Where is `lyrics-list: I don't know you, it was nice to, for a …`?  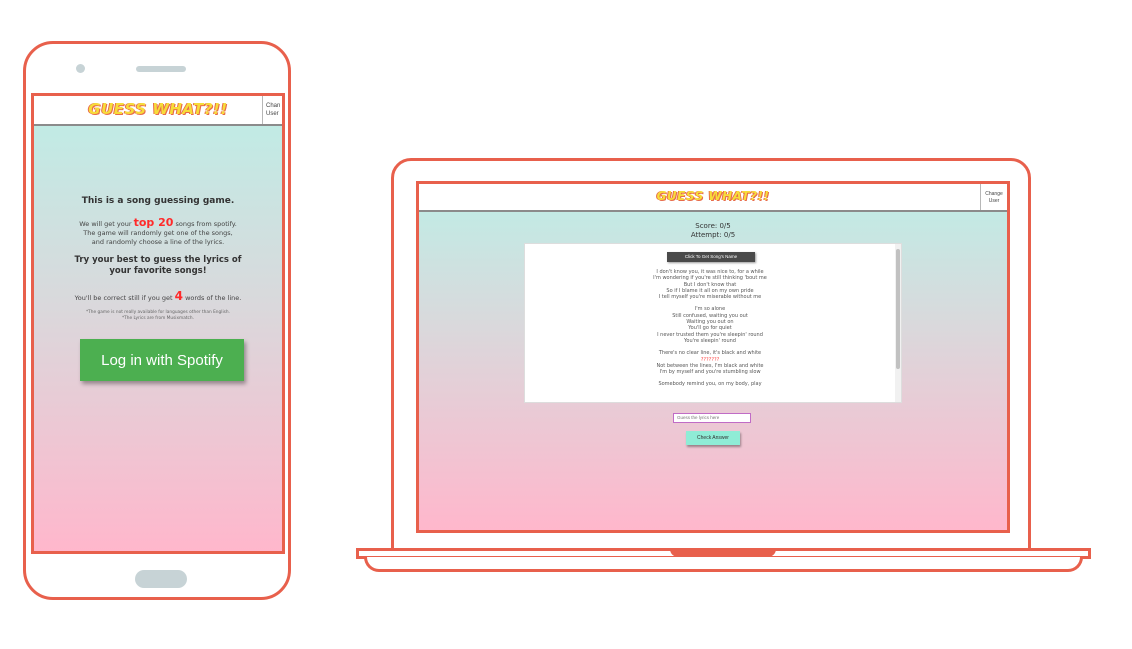
lyrics-list: I don't know you, it was nice to, for a … is located at coordinates (710, 328).